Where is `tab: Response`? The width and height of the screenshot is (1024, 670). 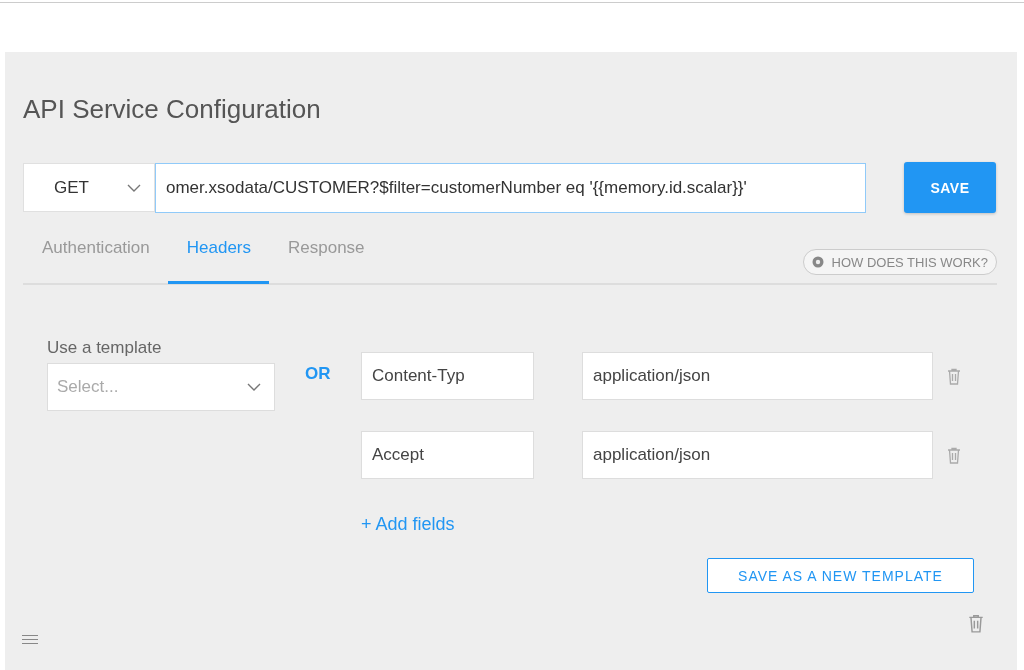
tab: Response is located at coordinates (326, 249).